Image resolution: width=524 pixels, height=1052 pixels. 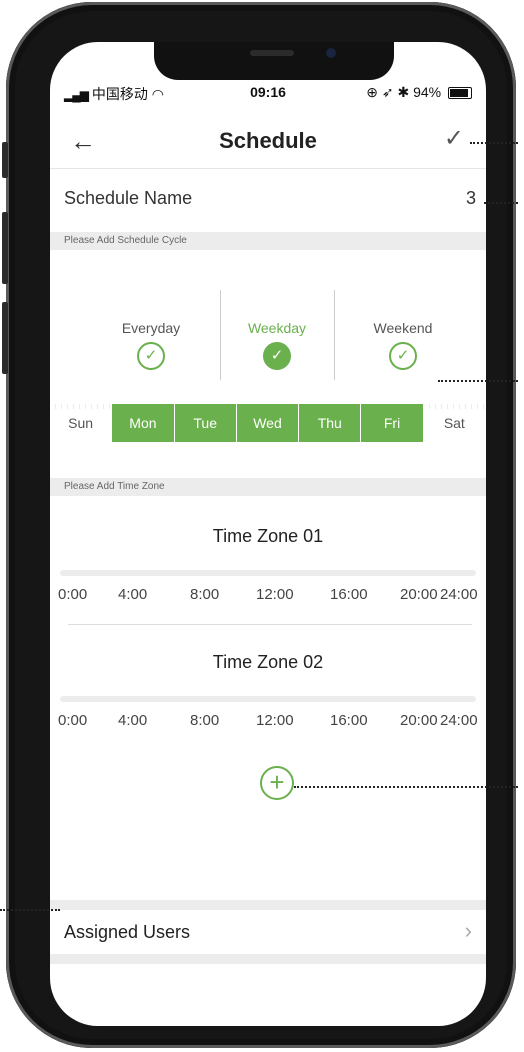 I want to click on speaker, so click(x=272, y=53).